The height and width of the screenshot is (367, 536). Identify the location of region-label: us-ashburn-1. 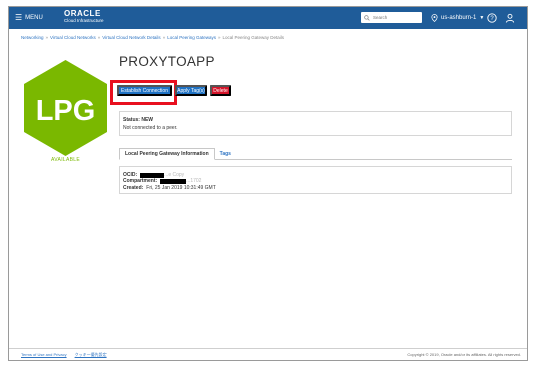
(459, 18).